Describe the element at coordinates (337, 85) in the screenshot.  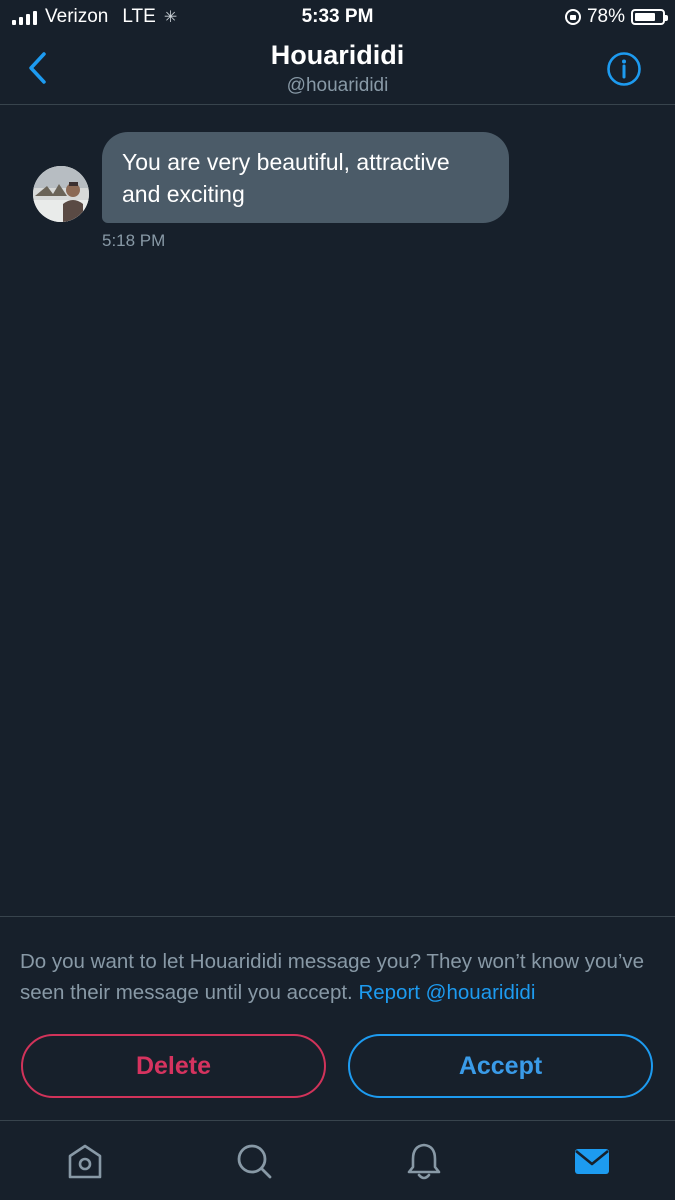
I see `user-handle: @houarididi` at that location.